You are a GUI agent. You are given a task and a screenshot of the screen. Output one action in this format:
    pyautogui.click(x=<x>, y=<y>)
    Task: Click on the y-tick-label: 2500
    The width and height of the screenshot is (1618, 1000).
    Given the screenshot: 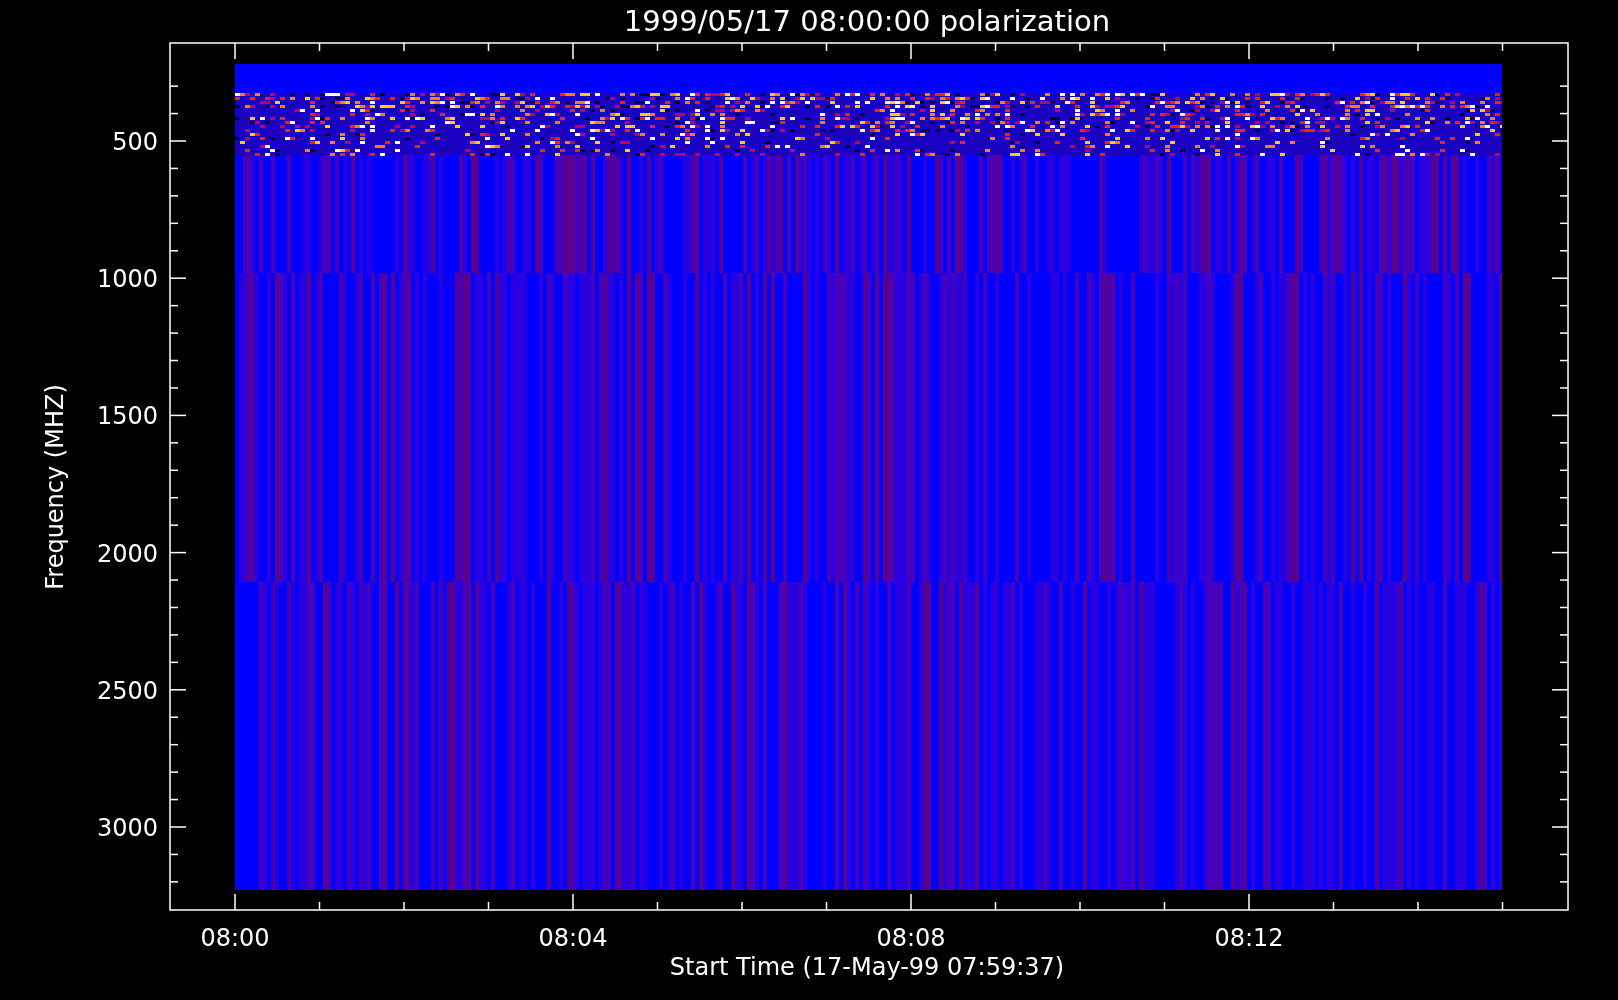 What is the action you would take?
    pyautogui.click(x=127, y=690)
    